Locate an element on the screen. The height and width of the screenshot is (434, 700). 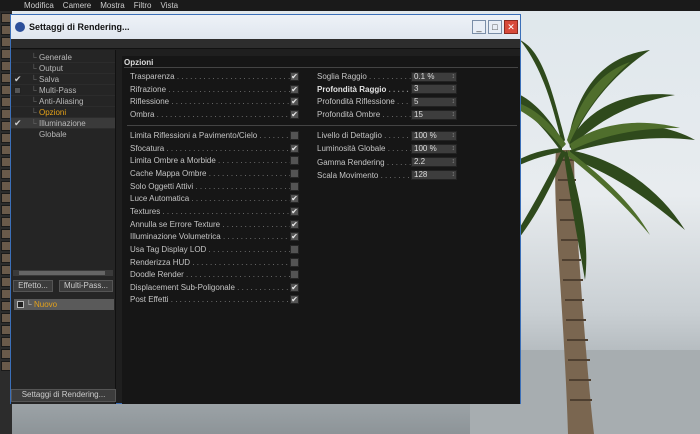
option-row: Riflessione✔ is located at coordinates (214, 101).